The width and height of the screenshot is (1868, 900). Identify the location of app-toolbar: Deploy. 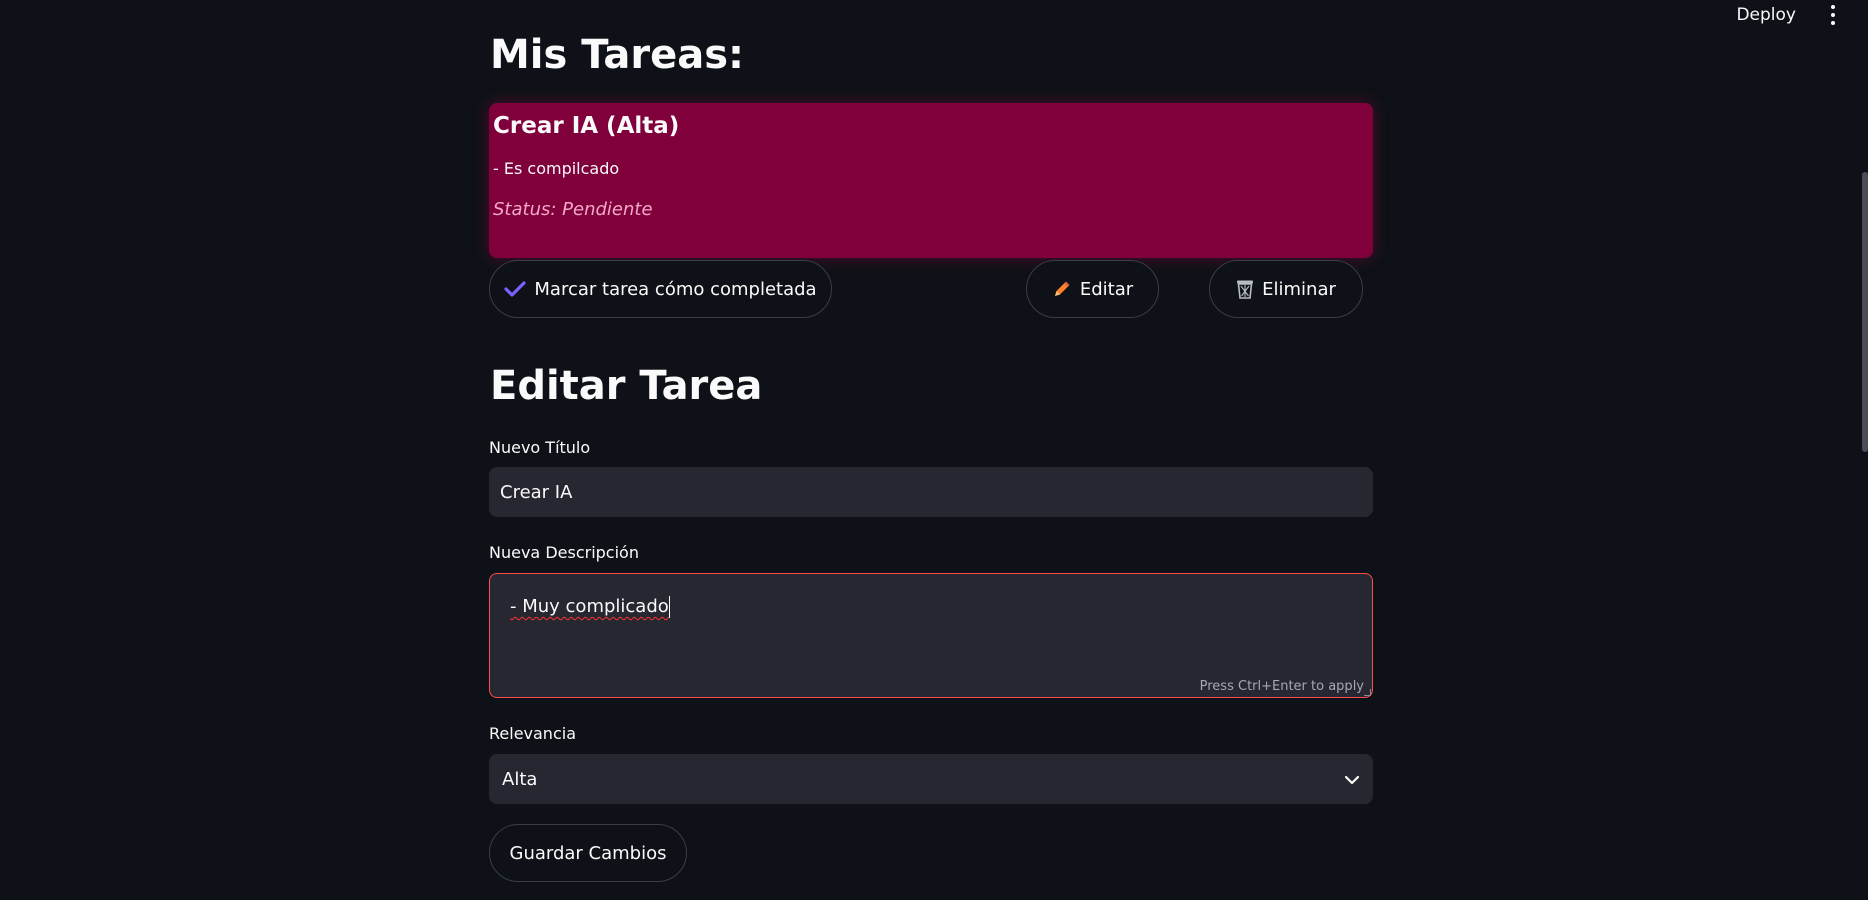
(1802, 15).